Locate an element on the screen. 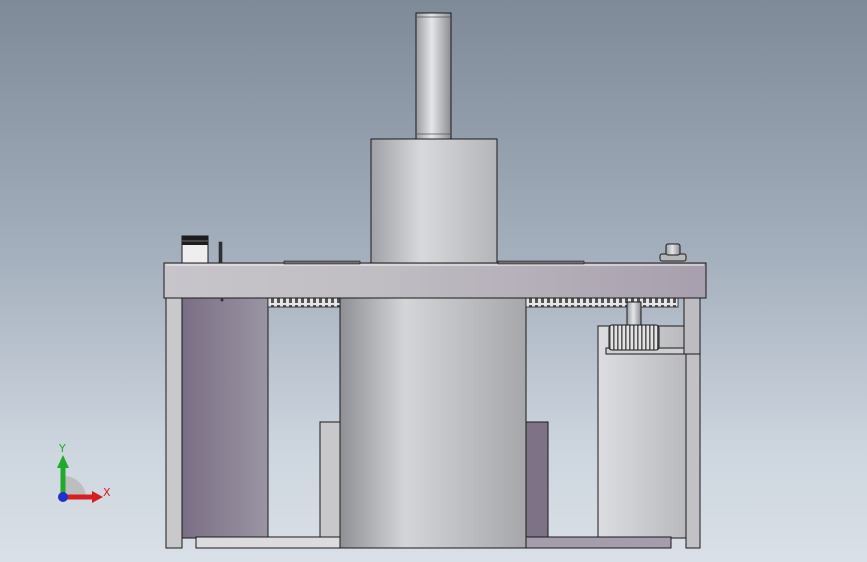 This screenshot has width=867, height=562. left-support-post is located at coordinates (331, 480).